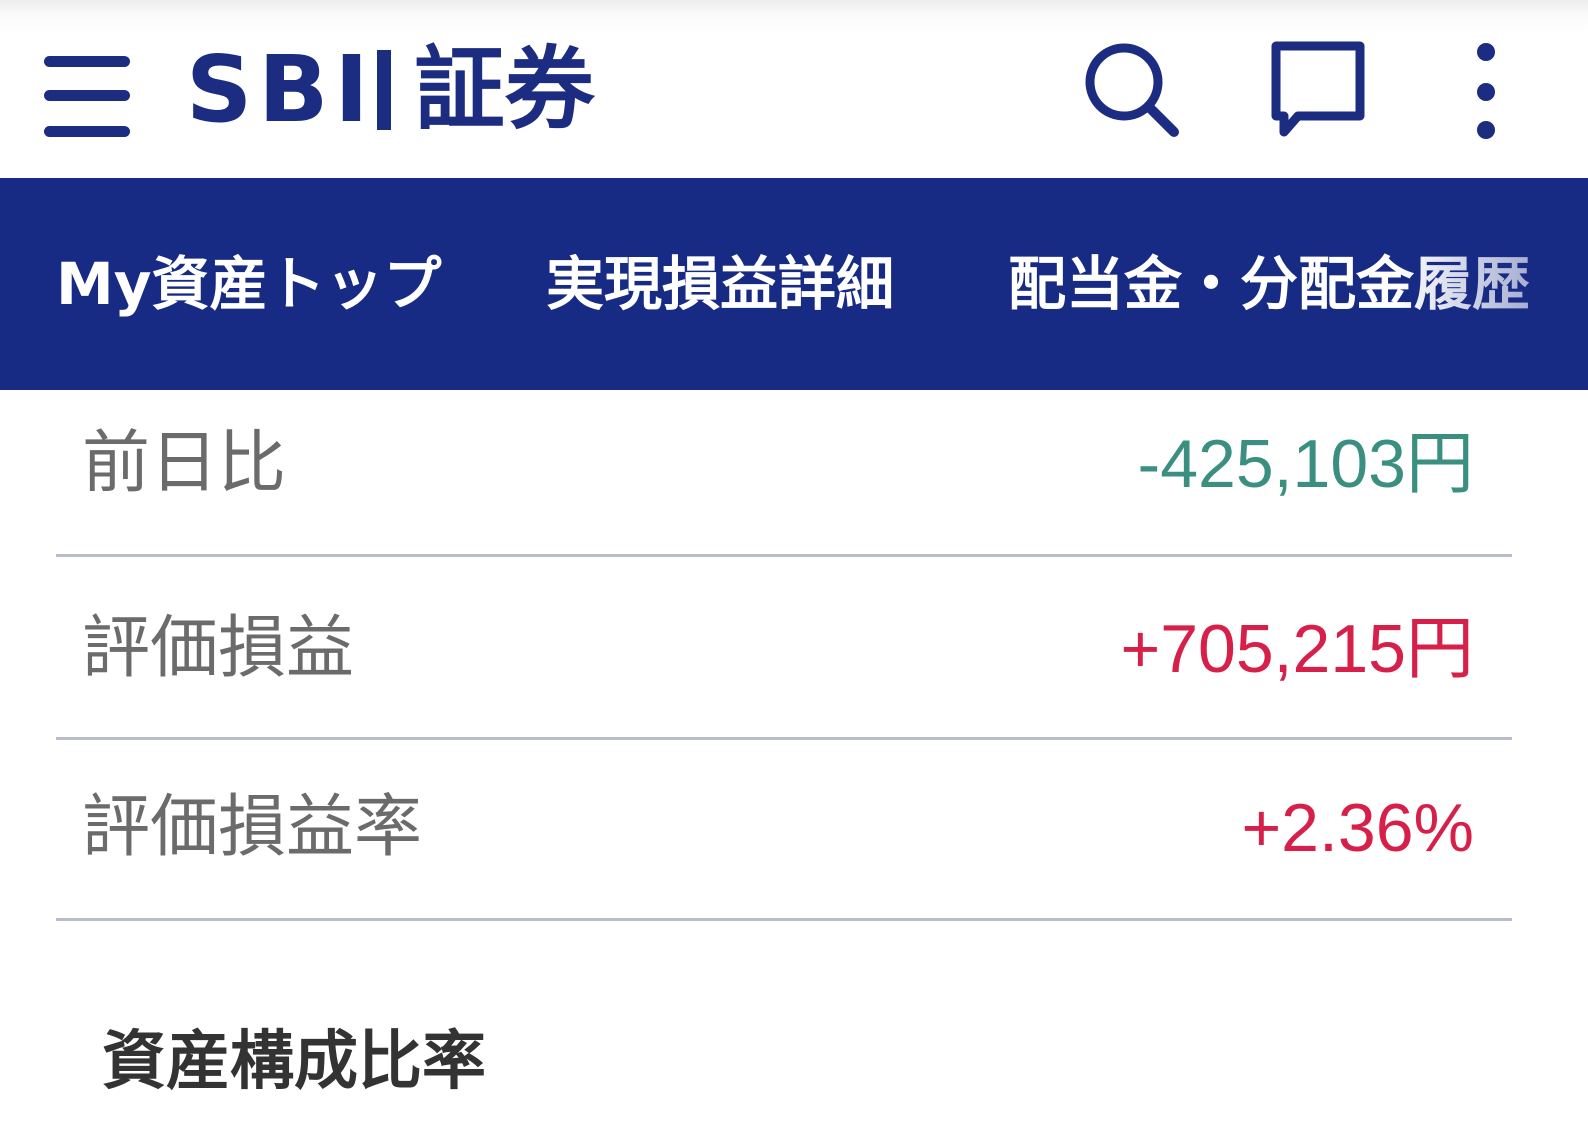 The width and height of the screenshot is (1588, 1146). What do you see at coordinates (1297, 649) in the screenshot?
I see `summary-value: +705,215円` at bounding box center [1297, 649].